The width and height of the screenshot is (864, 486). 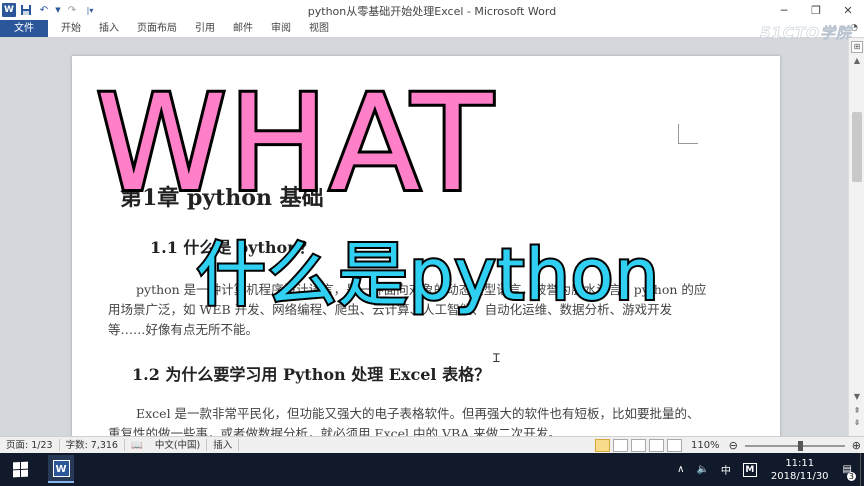 I want to click on next-page-icon: ⇟, so click(x=856, y=422).